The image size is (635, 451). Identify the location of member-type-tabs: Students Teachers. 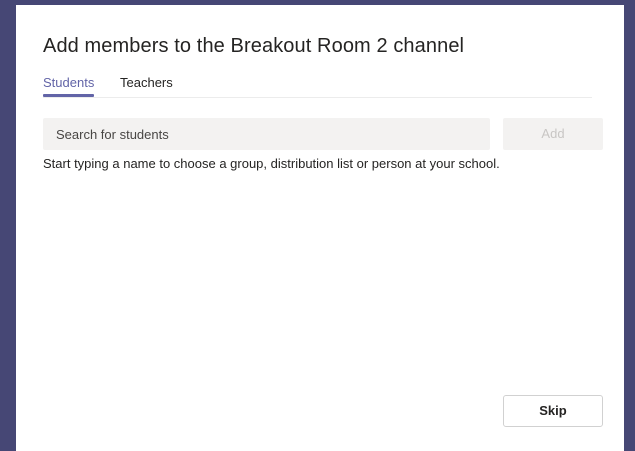
(317, 86).